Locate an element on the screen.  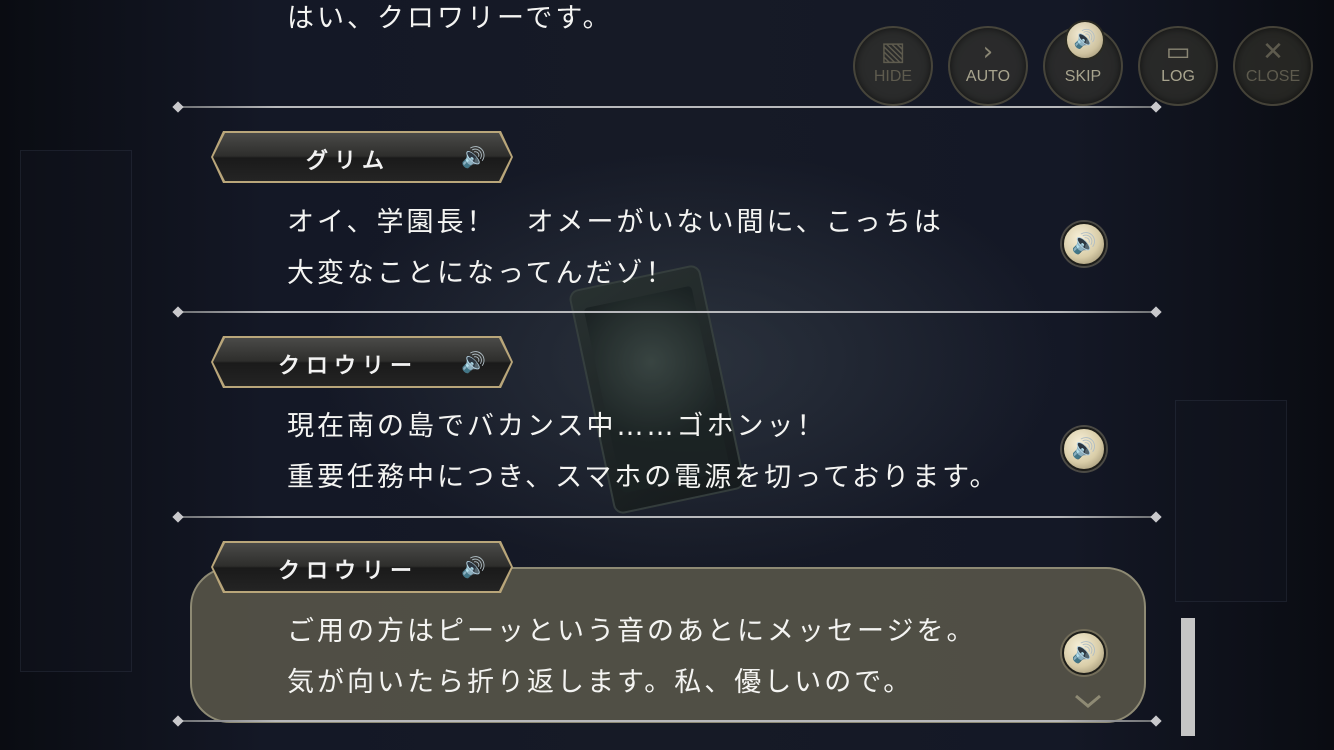
hide-icon: ▧ is located at coordinates (893, 52).